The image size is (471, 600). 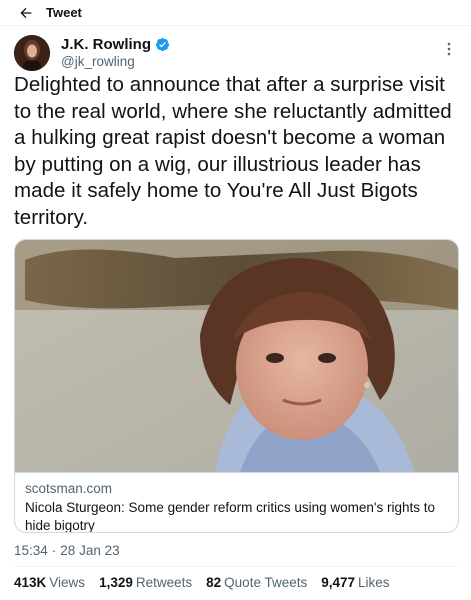 What do you see at coordinates (90, 550) in the screenshot?
I see `tweet-date: 28 Jan 23` at bounding box center [90, 550].